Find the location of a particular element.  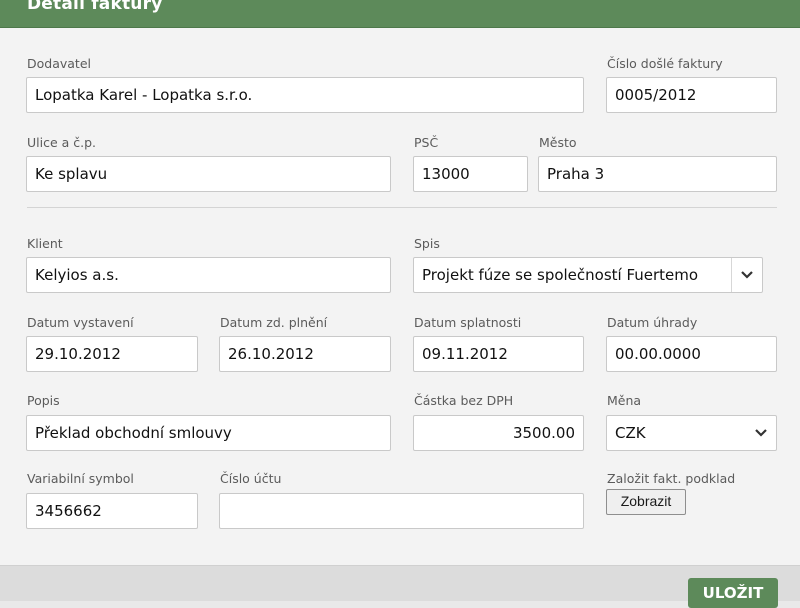

description-label: Popis is located at coordinates (43, 400).